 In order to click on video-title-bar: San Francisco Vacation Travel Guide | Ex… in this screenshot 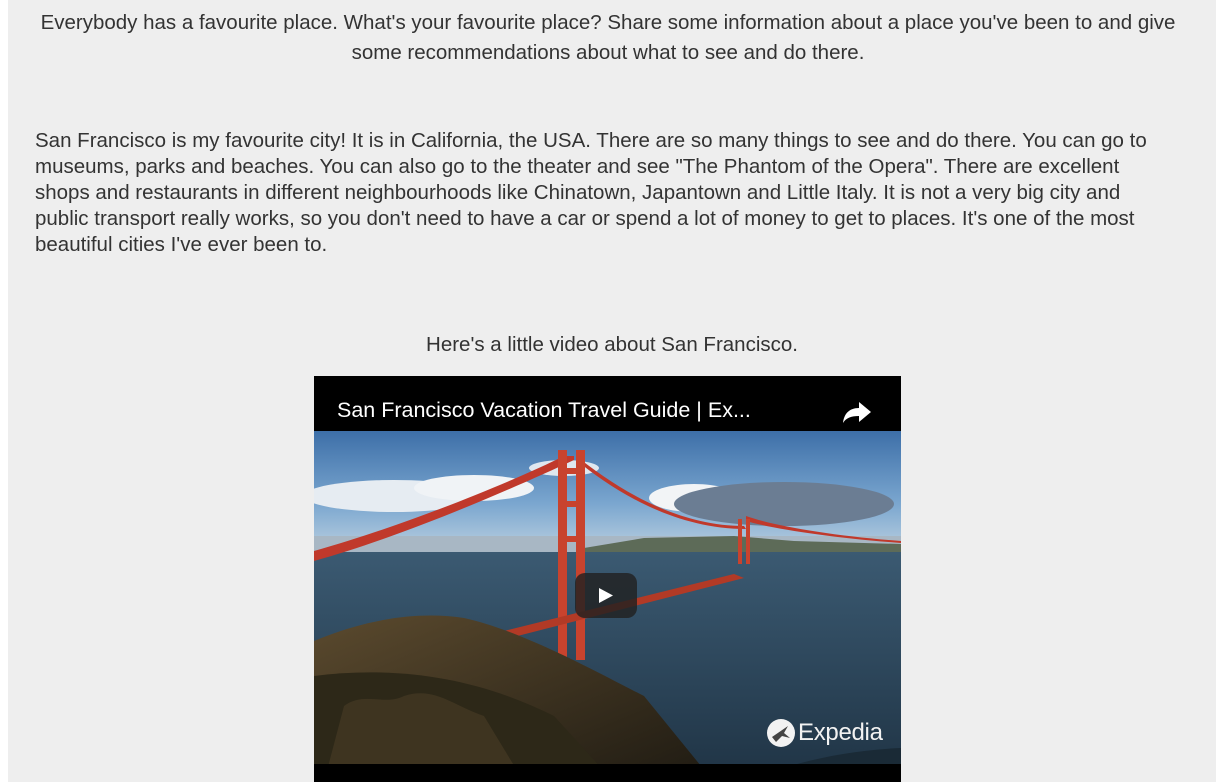, I will do `click(607, 403)`.